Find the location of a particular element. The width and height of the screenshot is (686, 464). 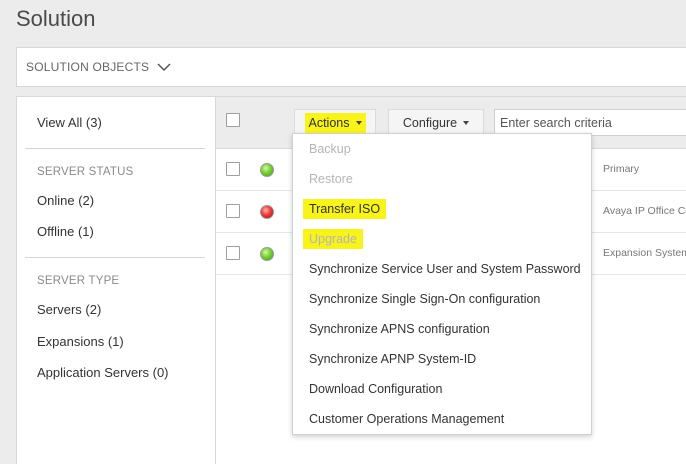

row-cell: Expansion System is located at coordinates (644, 253).